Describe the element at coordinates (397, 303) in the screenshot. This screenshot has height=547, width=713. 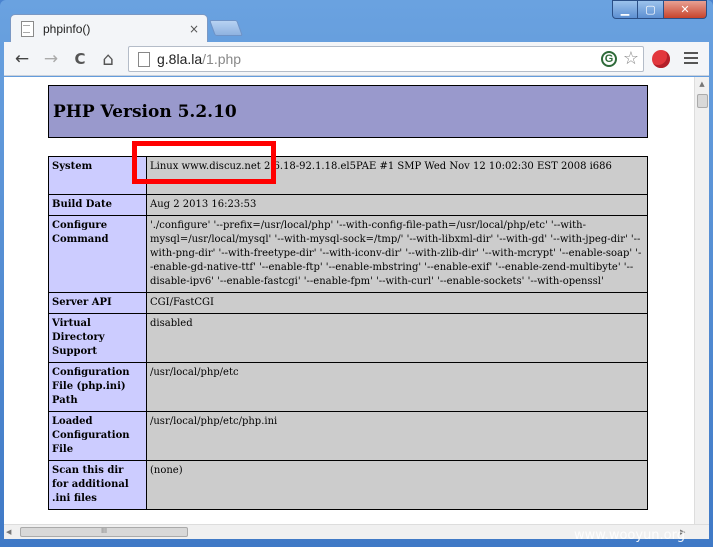
I see `row-value: CGI/FastCGI` at that location.